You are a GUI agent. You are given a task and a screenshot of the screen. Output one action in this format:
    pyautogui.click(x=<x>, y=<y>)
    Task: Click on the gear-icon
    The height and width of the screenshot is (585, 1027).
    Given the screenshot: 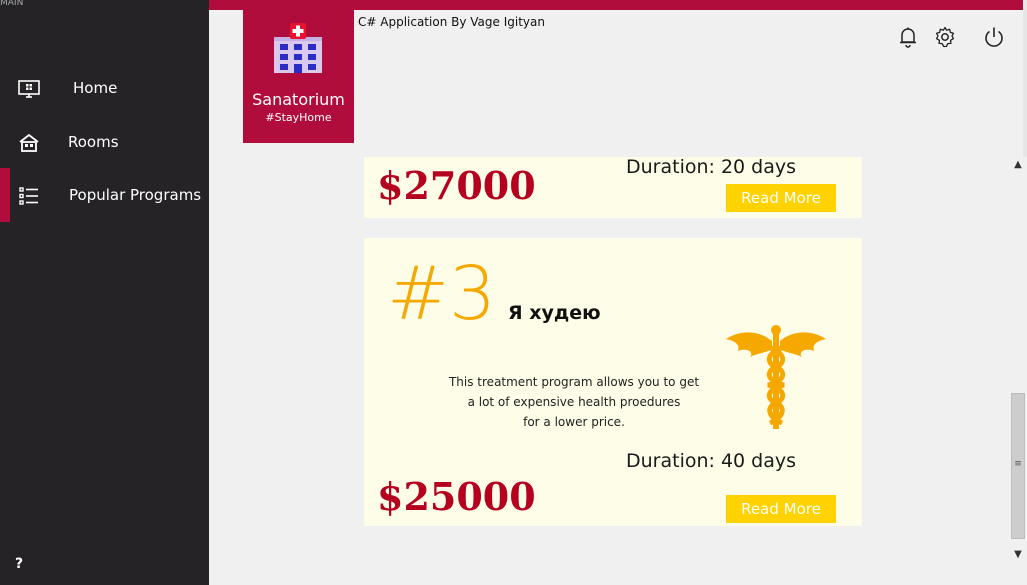 What is the action you would take?
    pyautogui.click(x=945, y=37)
    